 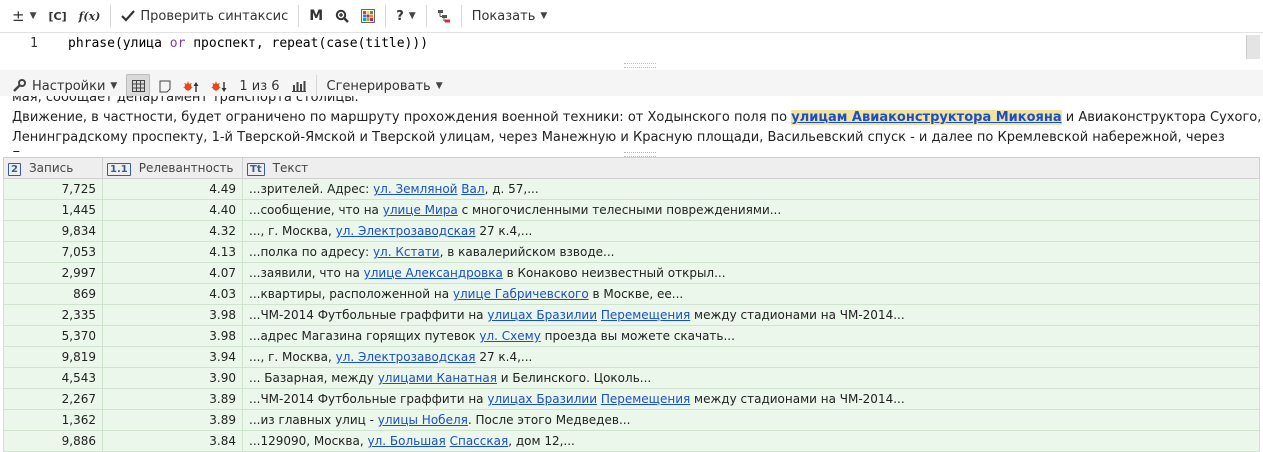 I want to click on plus-minus-button: ± ▼, so click(x=21, y=16).